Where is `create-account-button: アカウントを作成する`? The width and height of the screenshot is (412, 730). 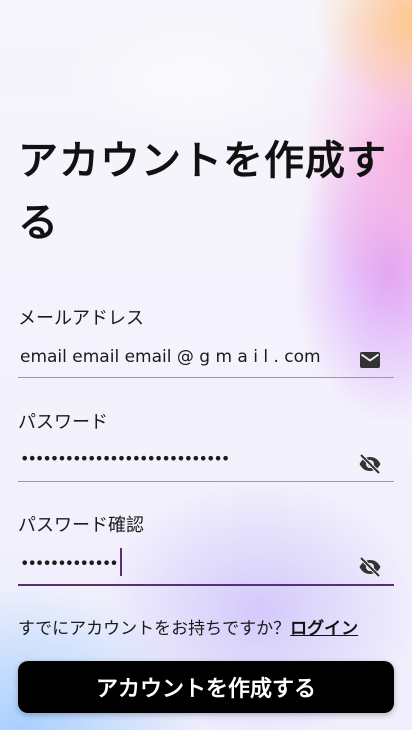
create-account-button: アカウントを作成する is located at coordinates (206, 687).